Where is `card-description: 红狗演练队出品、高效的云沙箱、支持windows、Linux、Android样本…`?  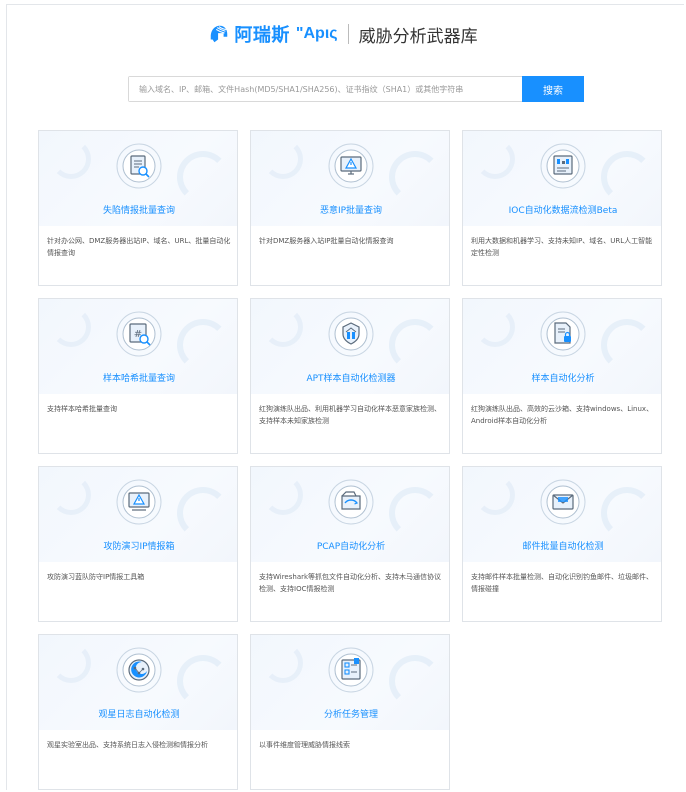 card-description: 红狗演练队出品、高效的云沙箱、支持windows、Linux、Android样本… is located at coordinates (562, 415).